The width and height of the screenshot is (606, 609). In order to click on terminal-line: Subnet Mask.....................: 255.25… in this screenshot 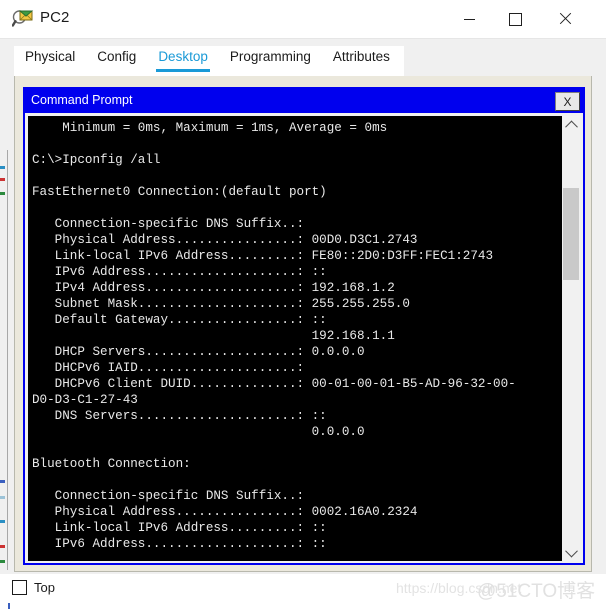, I will do `click(221, 304)`.